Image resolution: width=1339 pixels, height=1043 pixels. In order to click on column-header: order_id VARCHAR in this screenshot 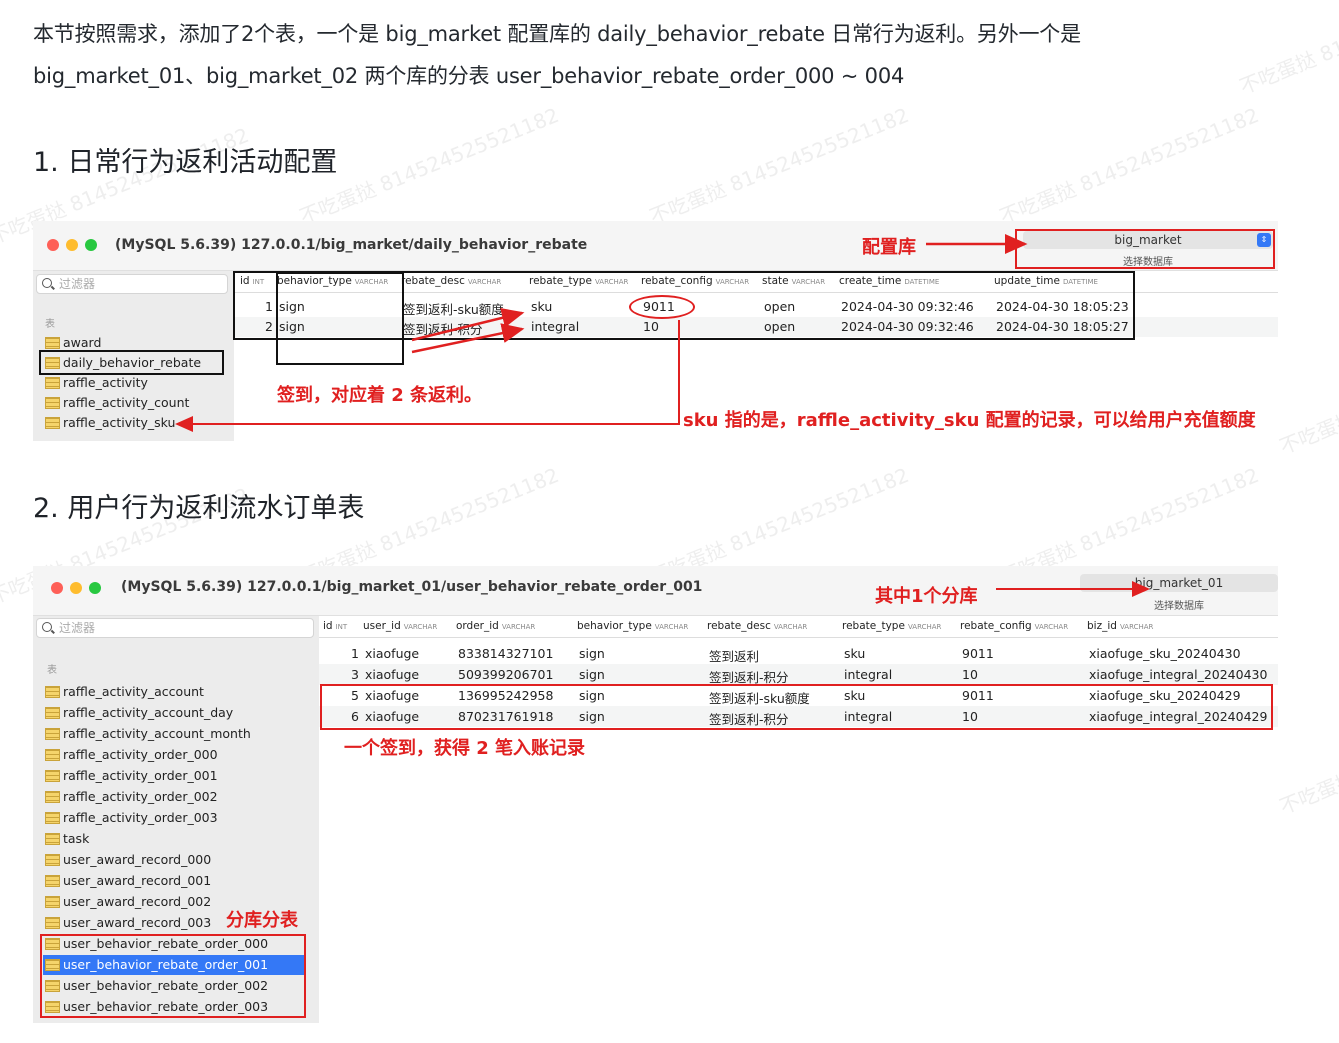, I will do `click(495, 626)`.